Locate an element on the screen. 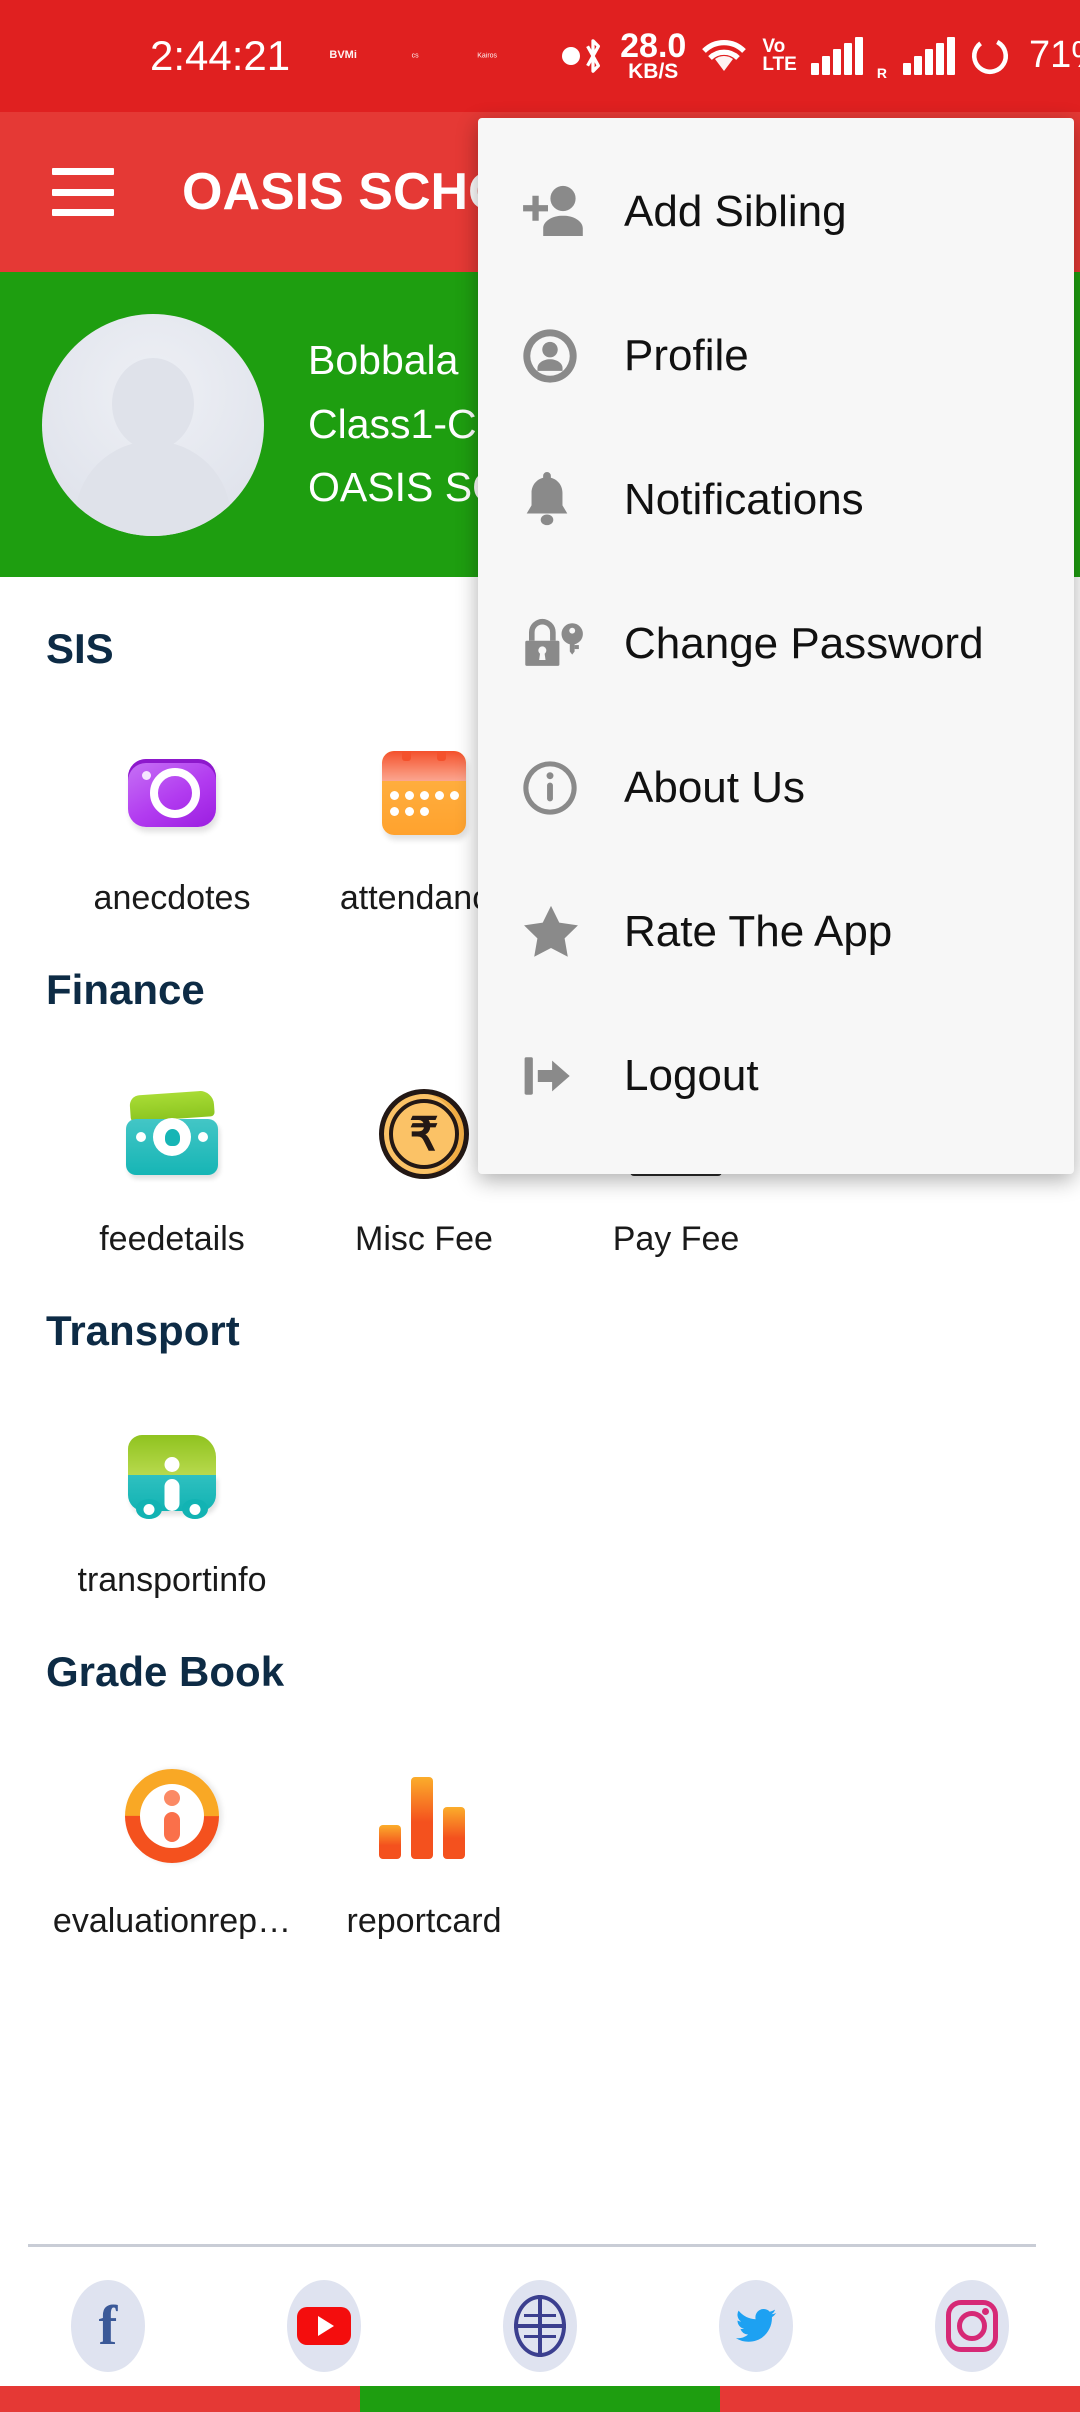 This screenshot has height=2412, width=1080. twitter-icon is located at coordinates (756, 2326).